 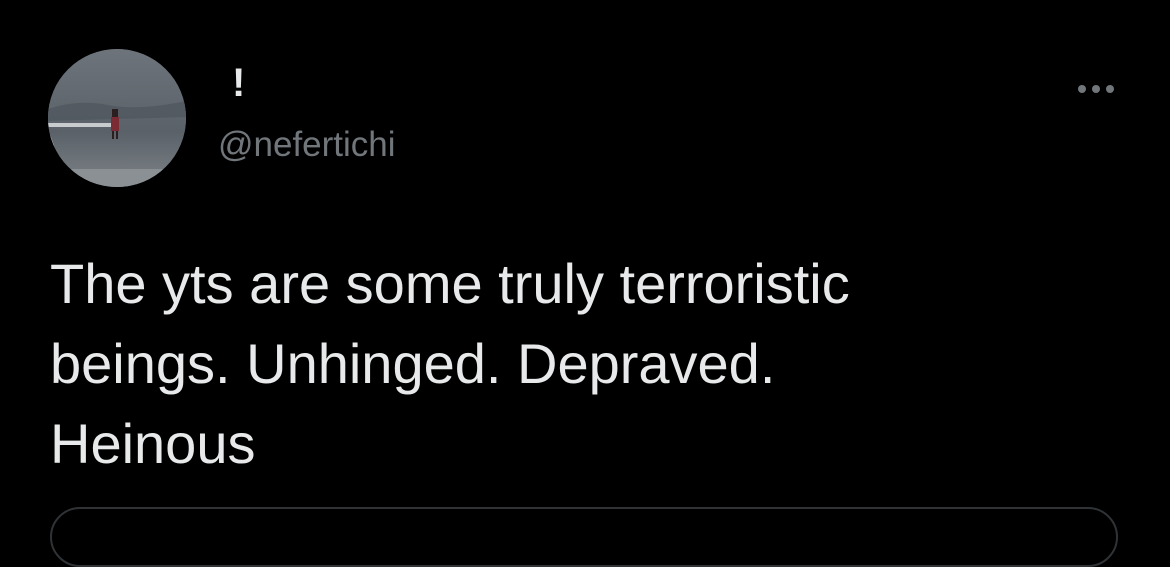 I want to click on author-display-name: !, so click(x=238, y=83).